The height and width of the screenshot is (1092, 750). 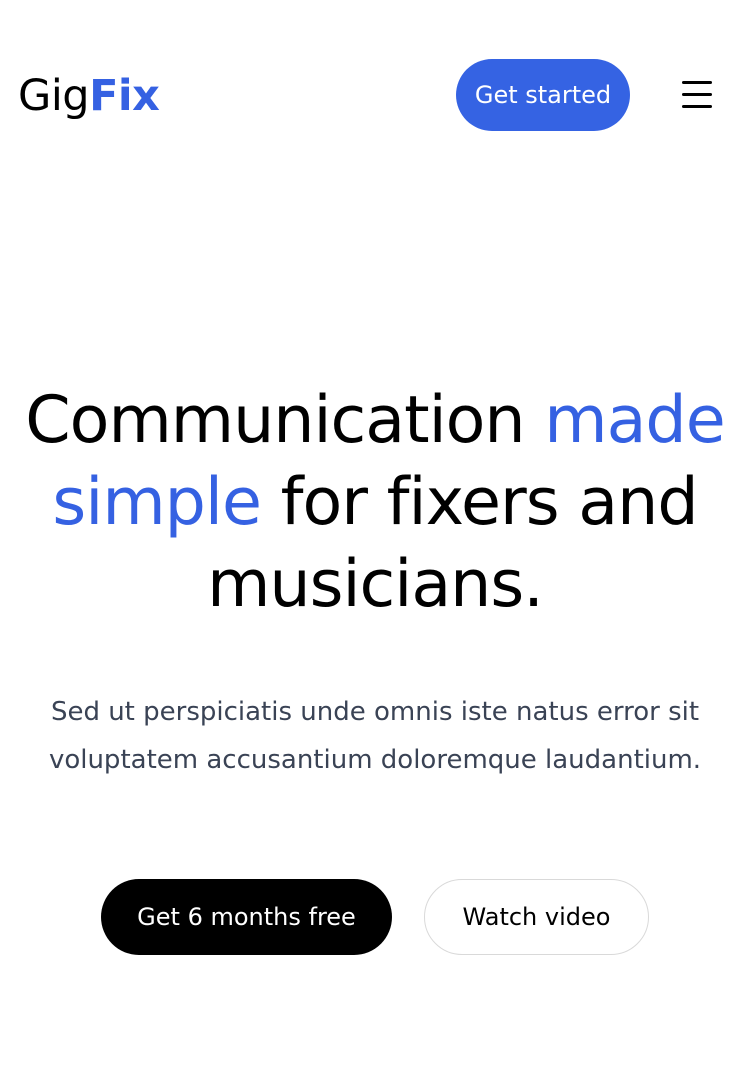 What do you see at coordinates (543, 95) in the screenshot?
I see `get-started-button: Get started` at bounding box center [543, 95].